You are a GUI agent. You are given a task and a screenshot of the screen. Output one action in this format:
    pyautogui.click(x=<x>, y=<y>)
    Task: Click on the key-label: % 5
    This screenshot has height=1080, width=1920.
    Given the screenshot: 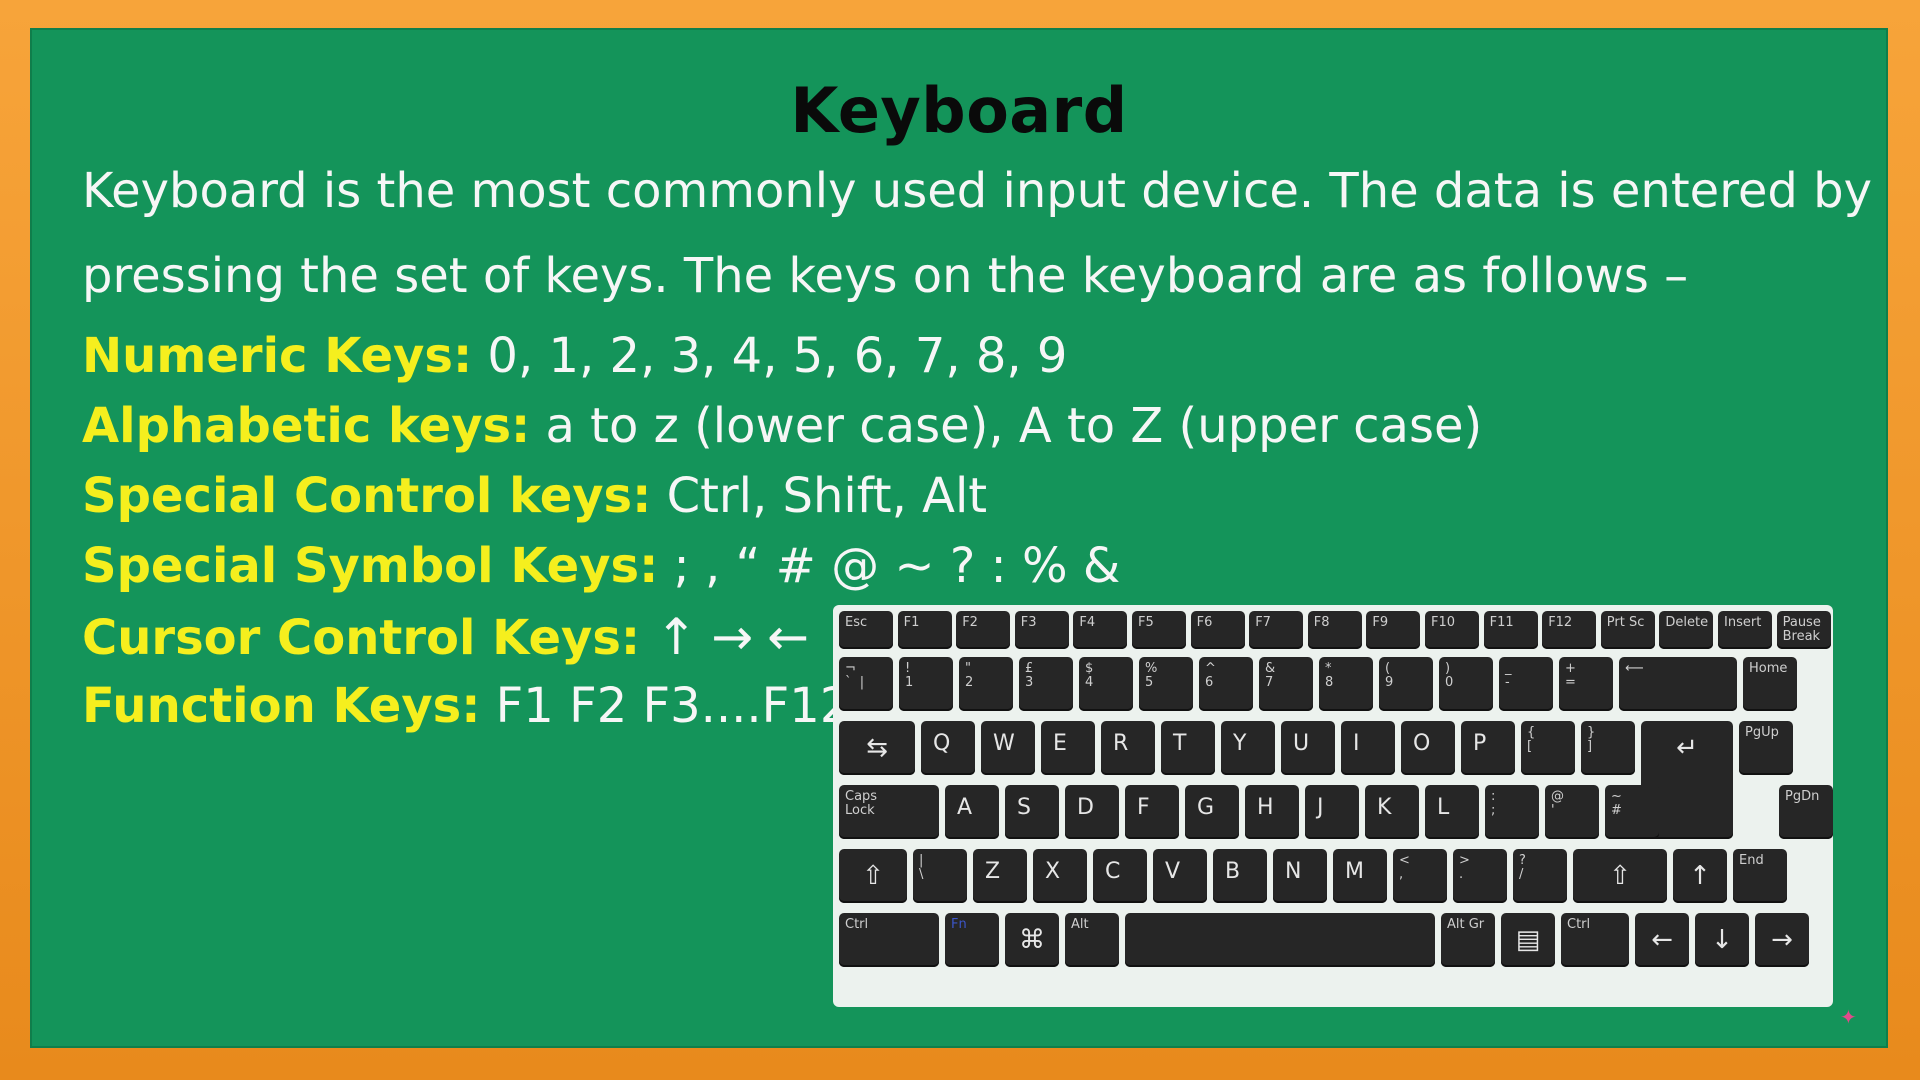 What is the action you would take?
    pyautogui.click(x=1151, y=675)
    